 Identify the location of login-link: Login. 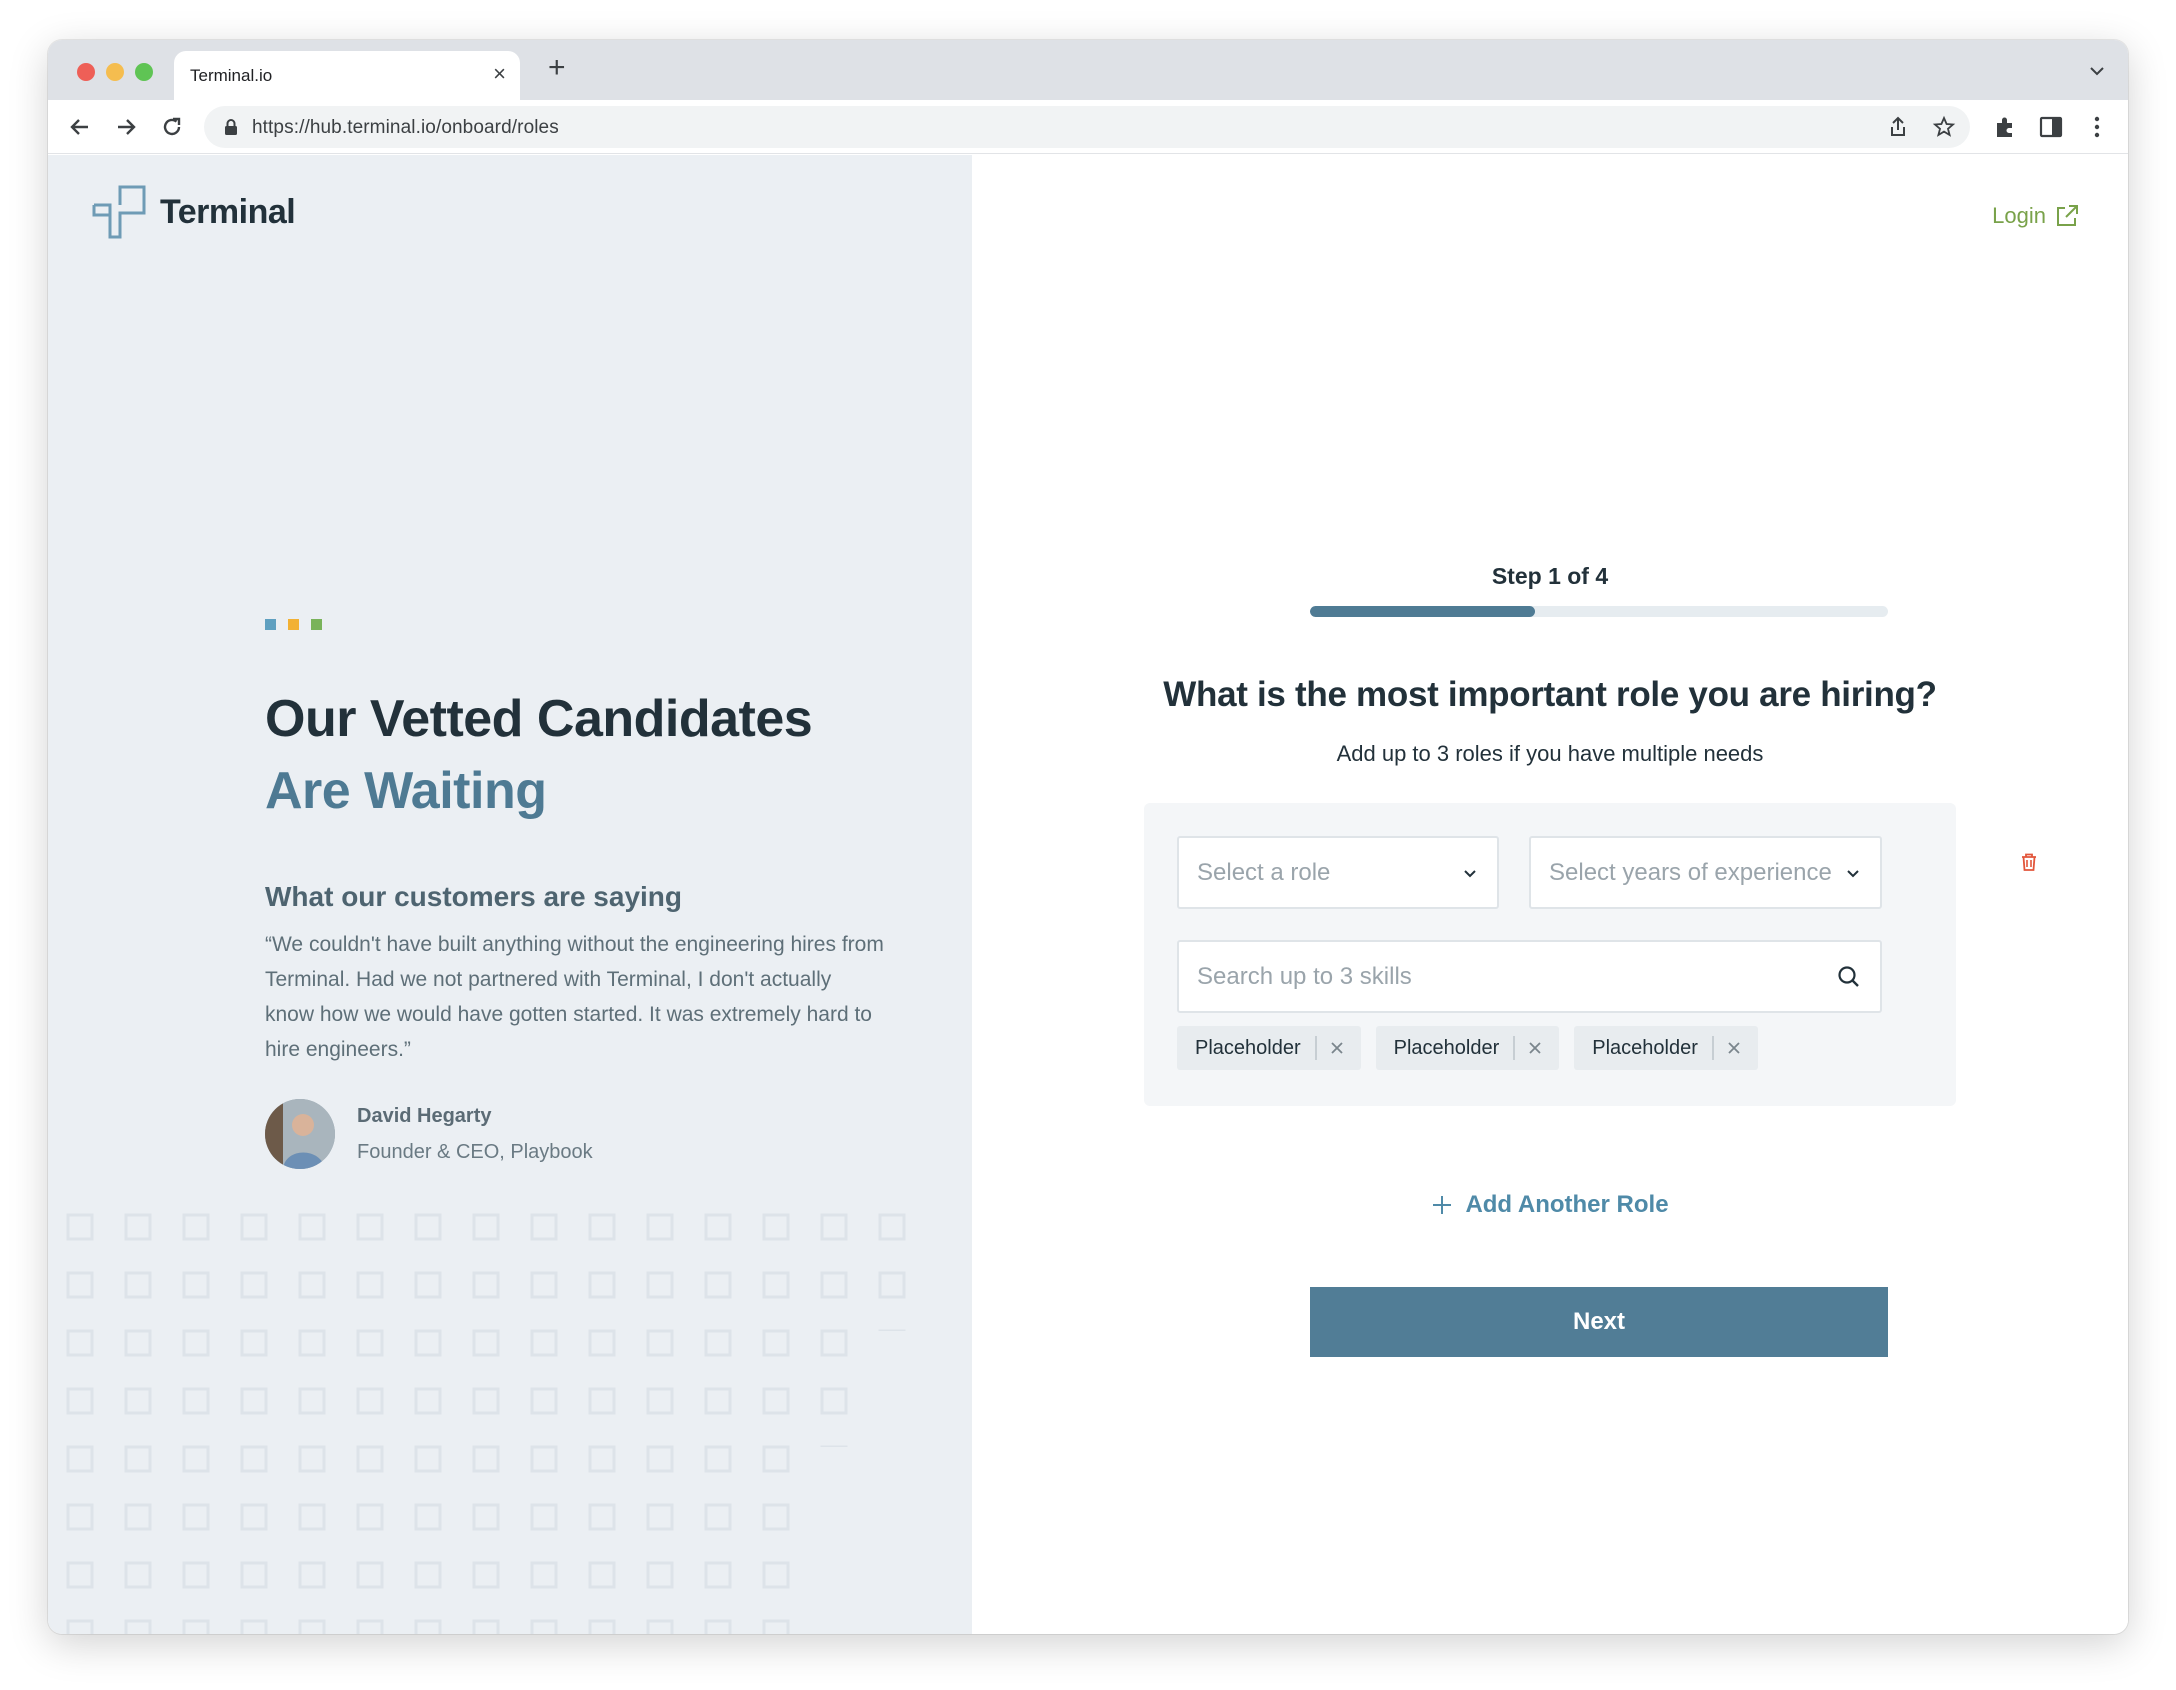
(2036, 216).